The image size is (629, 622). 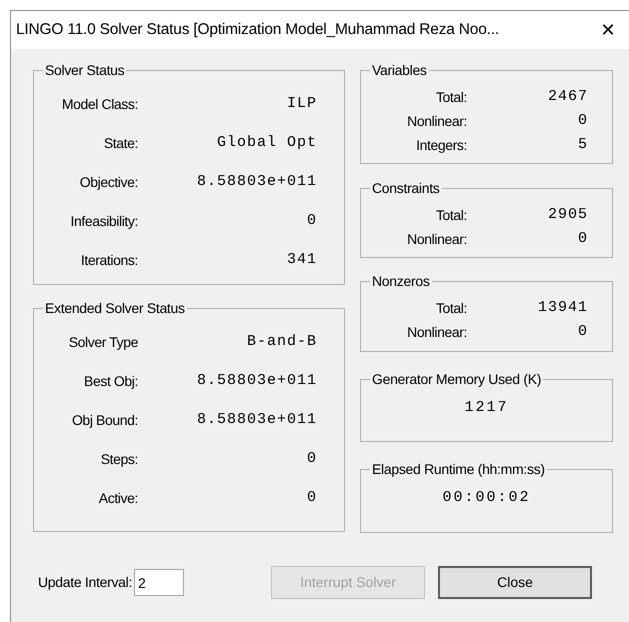 What do you see at coordinates (110, 381) in the screenshot?
I see `field-label: Best Obj:` at bounding box center [110, 381].